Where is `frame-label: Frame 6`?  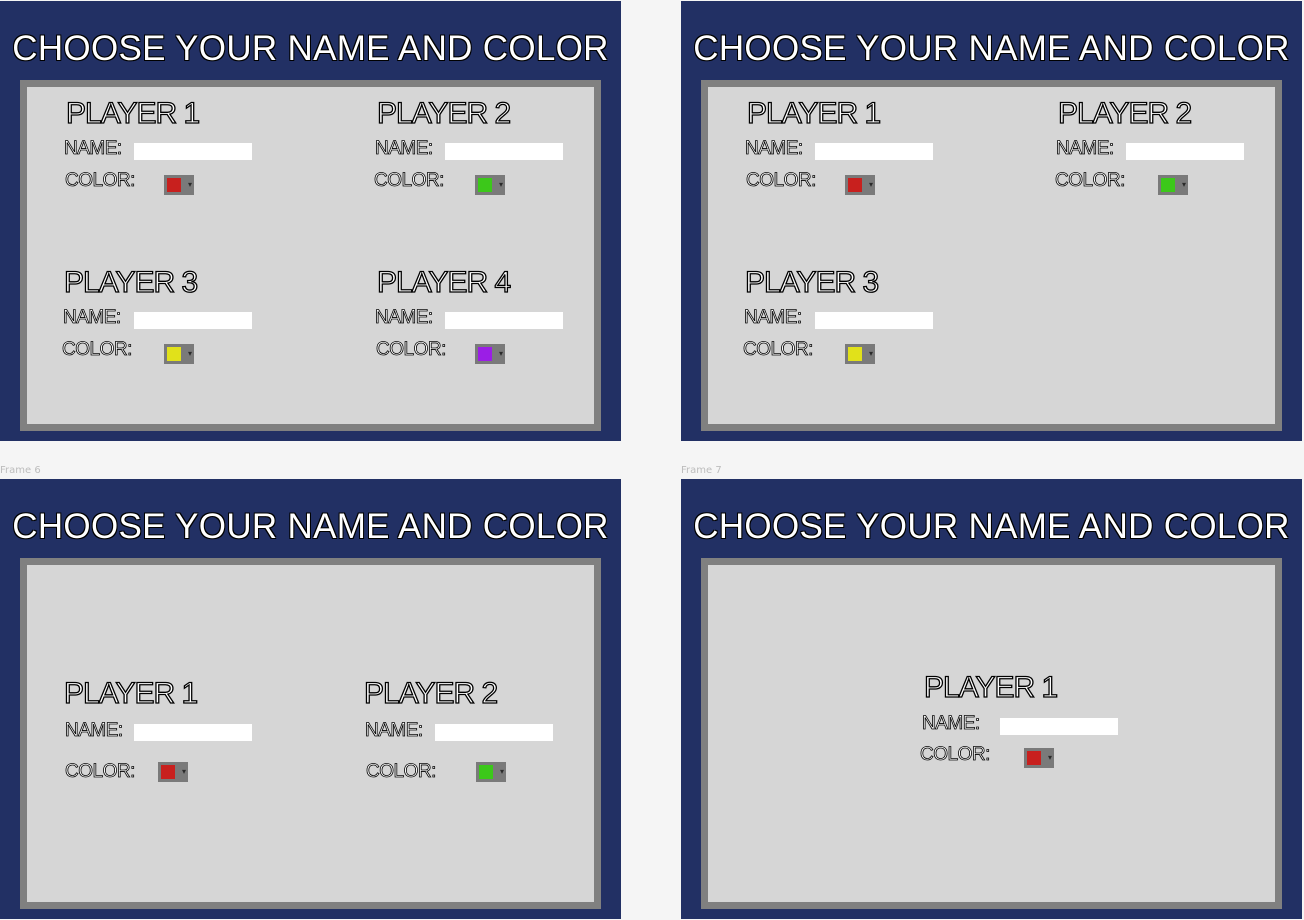 frame-label: Frame 6 is located at coordinates (20, 470).